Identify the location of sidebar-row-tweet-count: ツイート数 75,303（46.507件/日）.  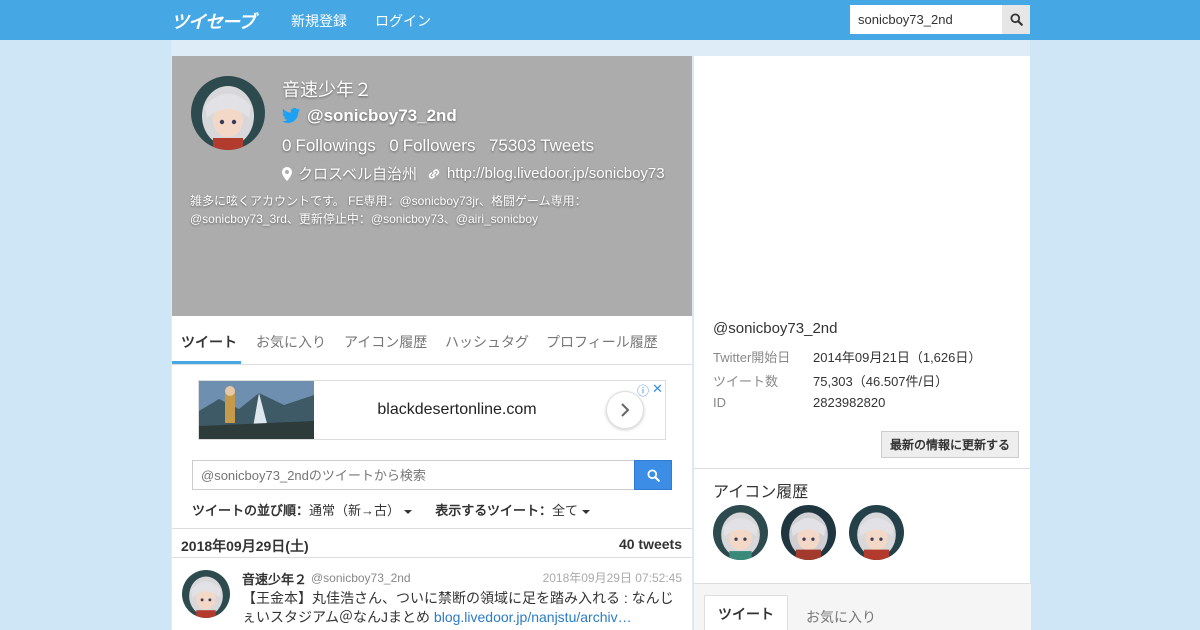
(830, 380).